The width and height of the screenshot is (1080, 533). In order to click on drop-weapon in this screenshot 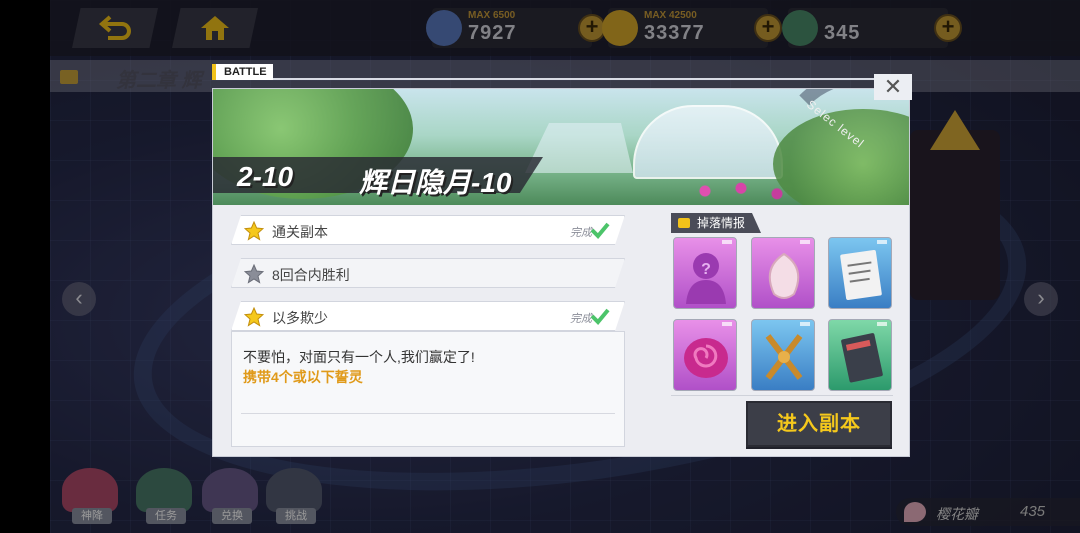, I will do `click(783, 355)`.